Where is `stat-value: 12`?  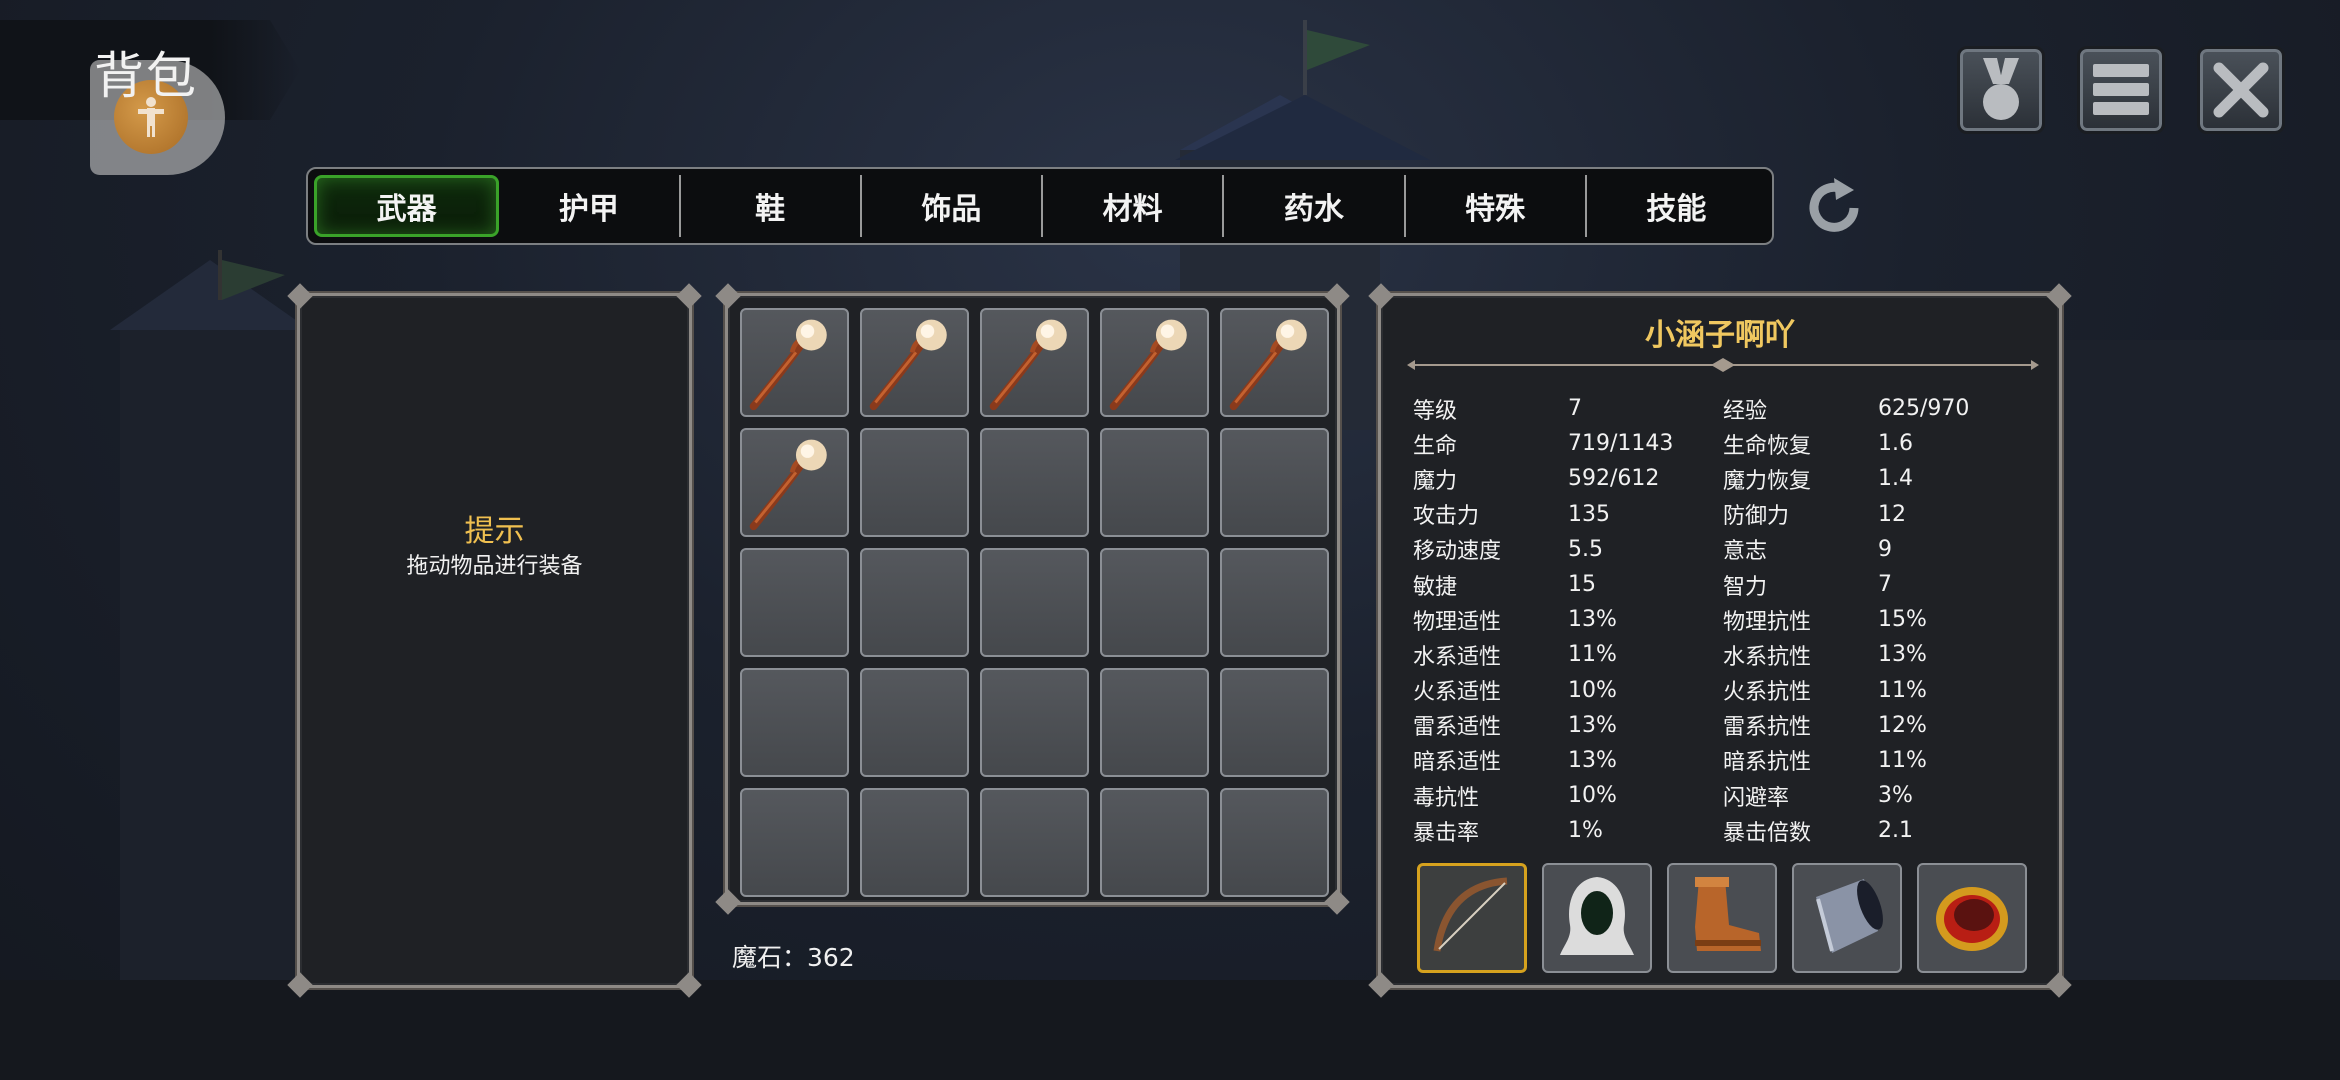 stat-value: 12 is located at coordinates (1892, 514).